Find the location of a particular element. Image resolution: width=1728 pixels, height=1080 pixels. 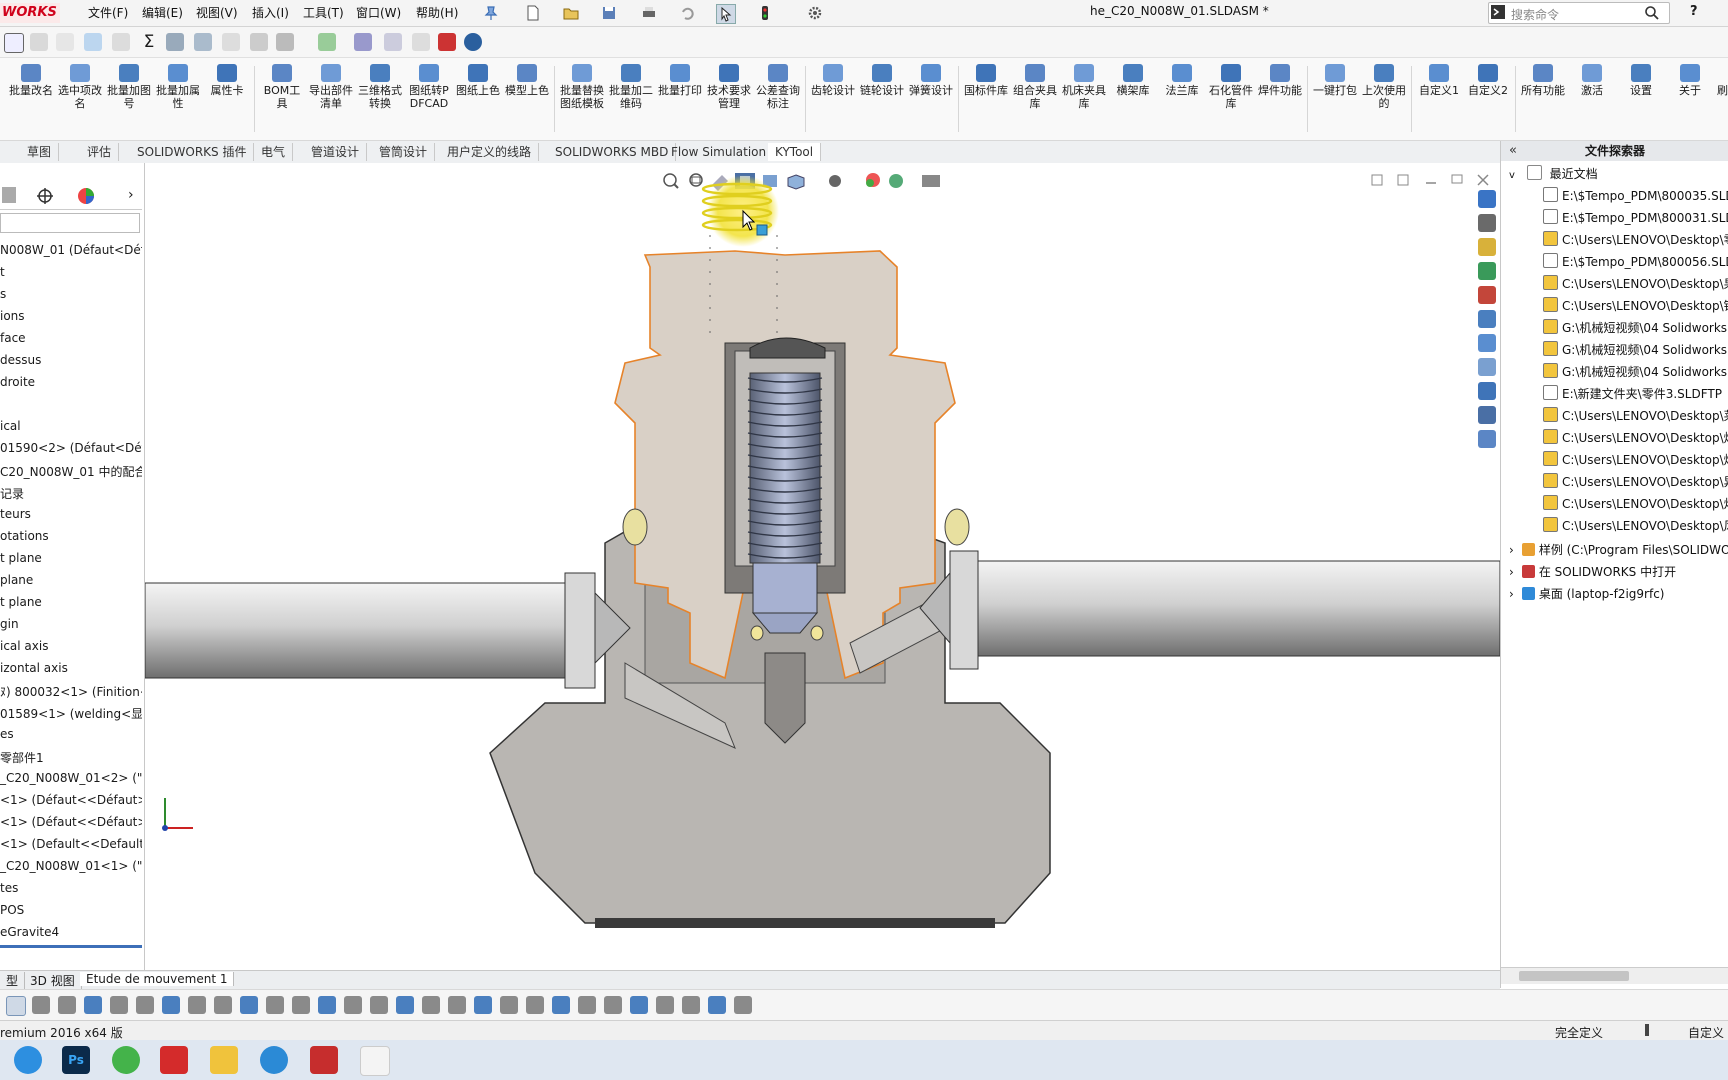

tree-item: POS is located at coordinates (71, 910).